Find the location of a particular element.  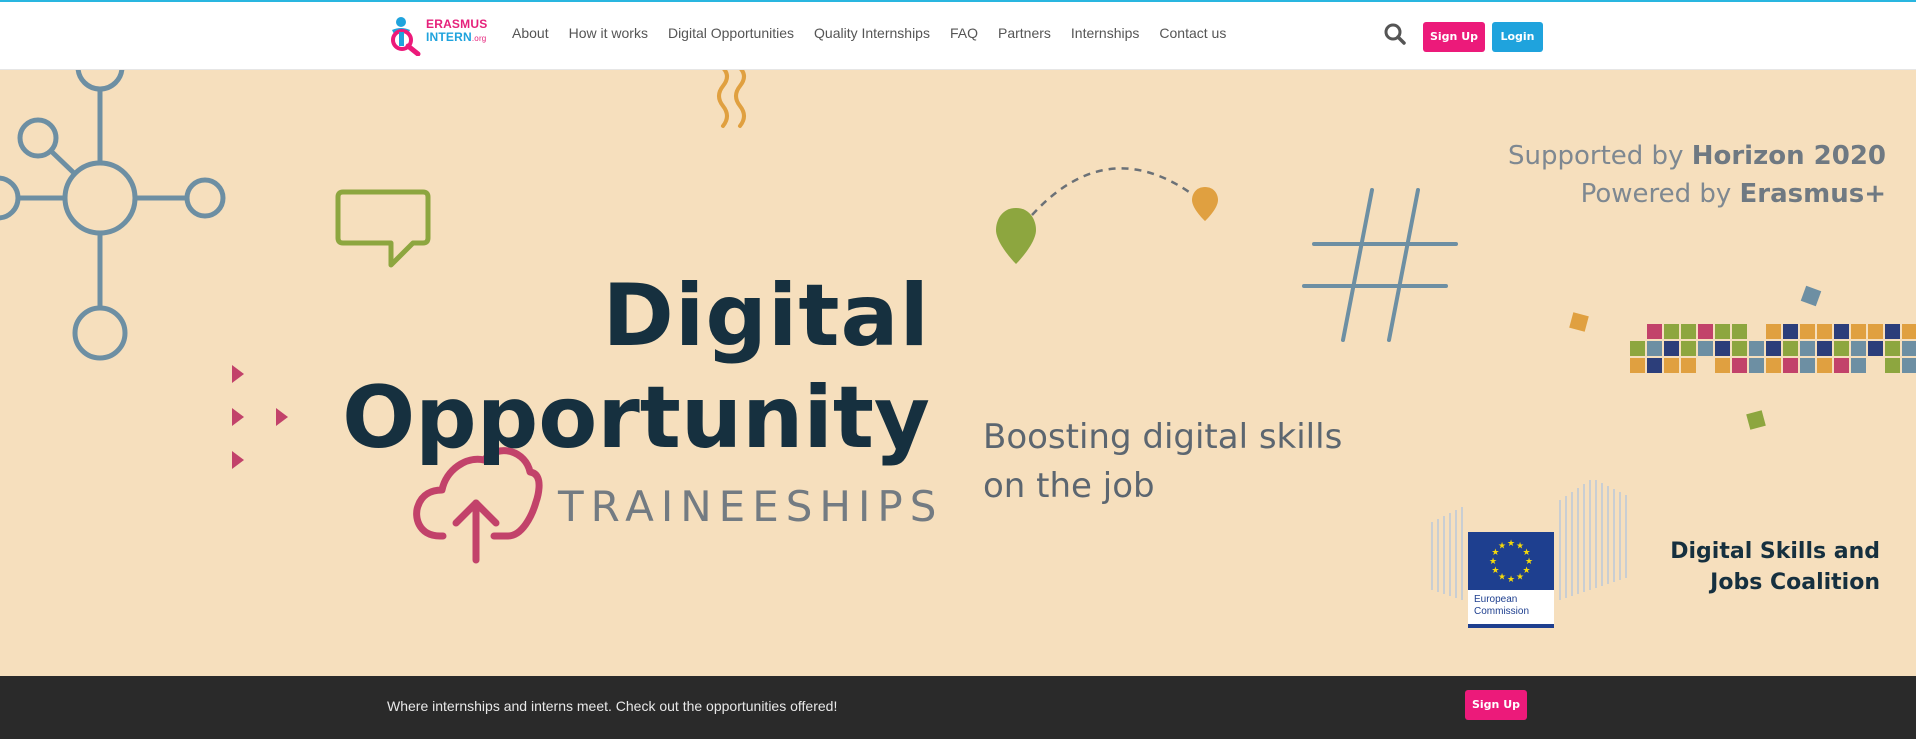

supported-line: Supported by Horizon 2020 is located at coordinates (1697, 156).